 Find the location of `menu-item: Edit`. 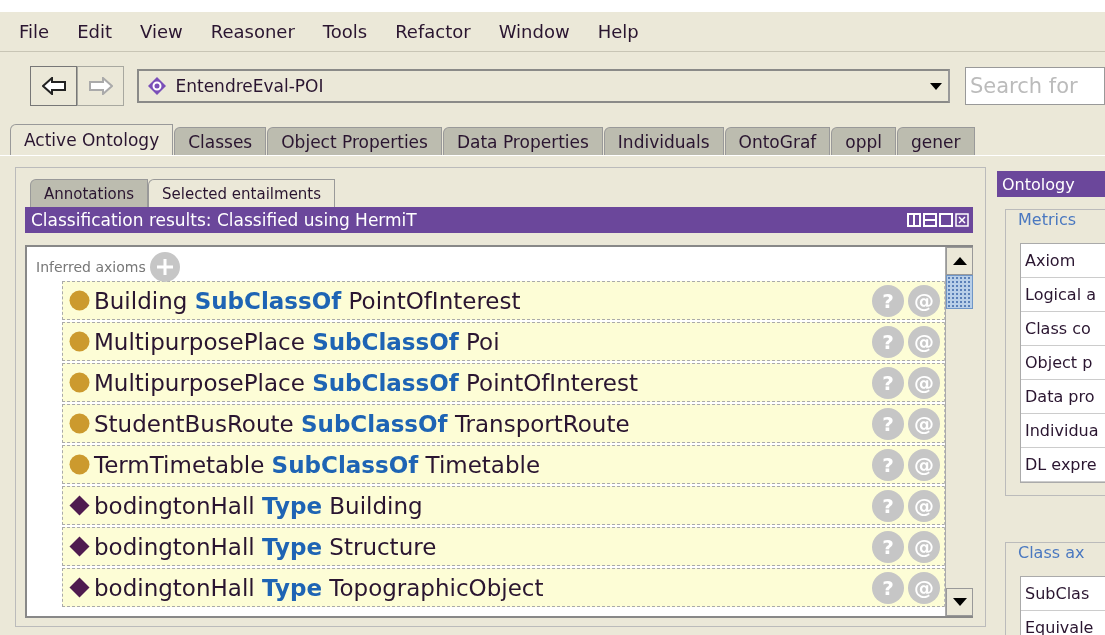

menu-item: Edit is located at coordinates (94, 31).